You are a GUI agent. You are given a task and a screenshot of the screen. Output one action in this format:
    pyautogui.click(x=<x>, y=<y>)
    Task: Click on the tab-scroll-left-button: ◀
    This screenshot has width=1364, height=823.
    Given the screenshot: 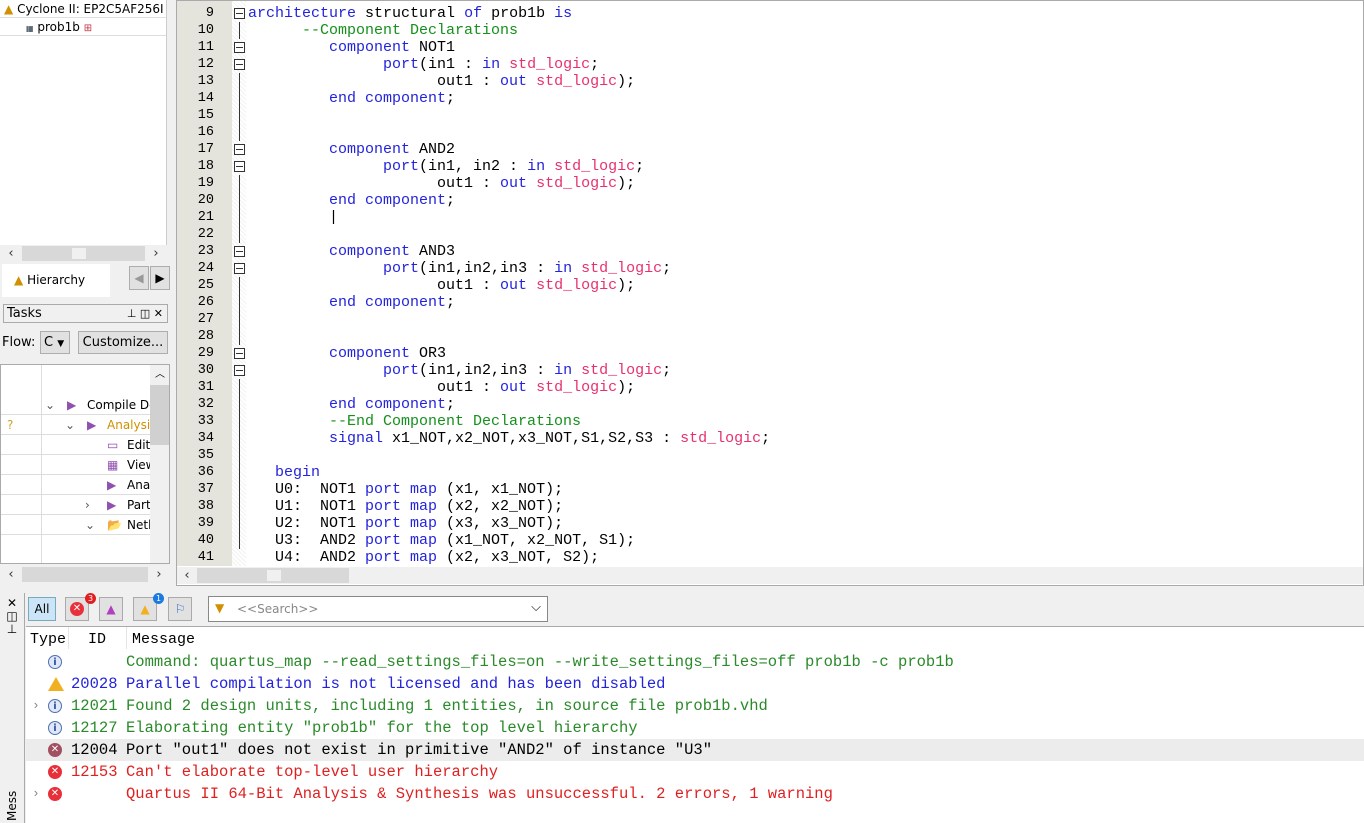 What is the action you would take?
    pyautogui.click(x=139, y=278)
    